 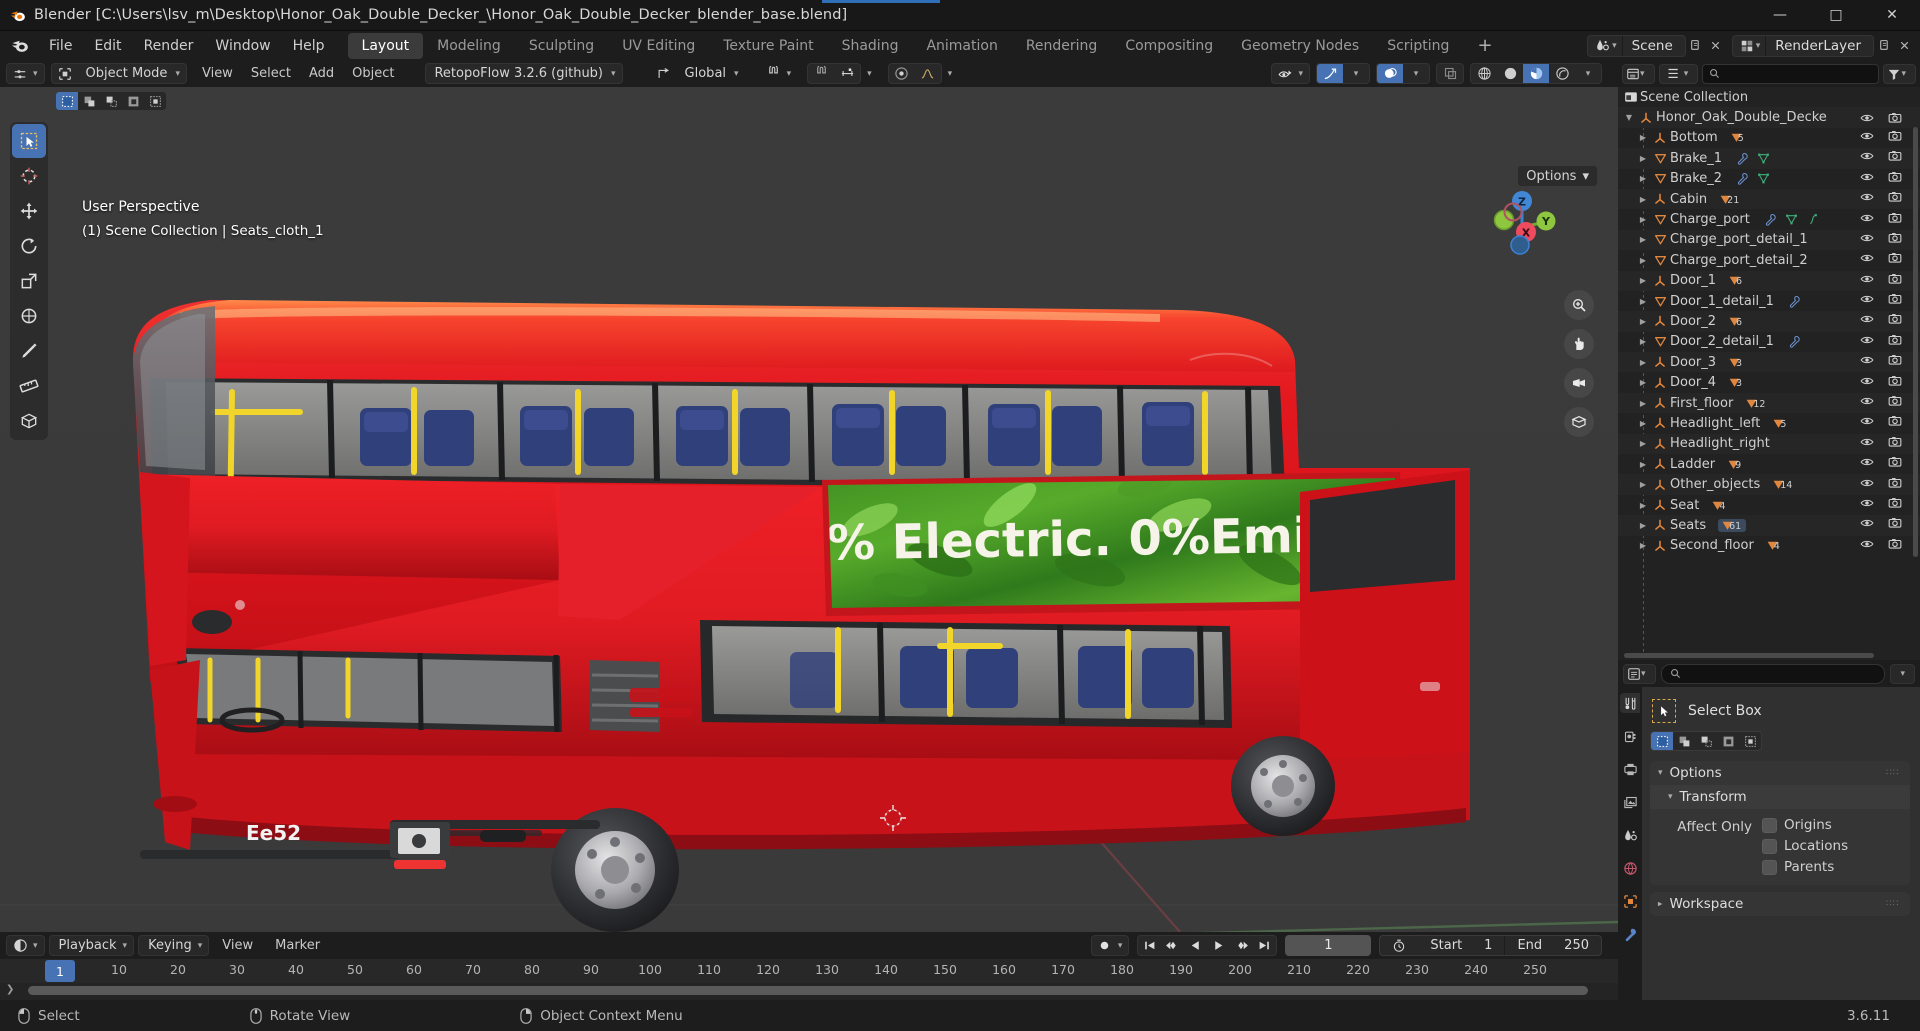 What do you see at coordinates (111, 101) in the screenshot?
I see `select-subtract-icon` at bounding box center [111, 101].